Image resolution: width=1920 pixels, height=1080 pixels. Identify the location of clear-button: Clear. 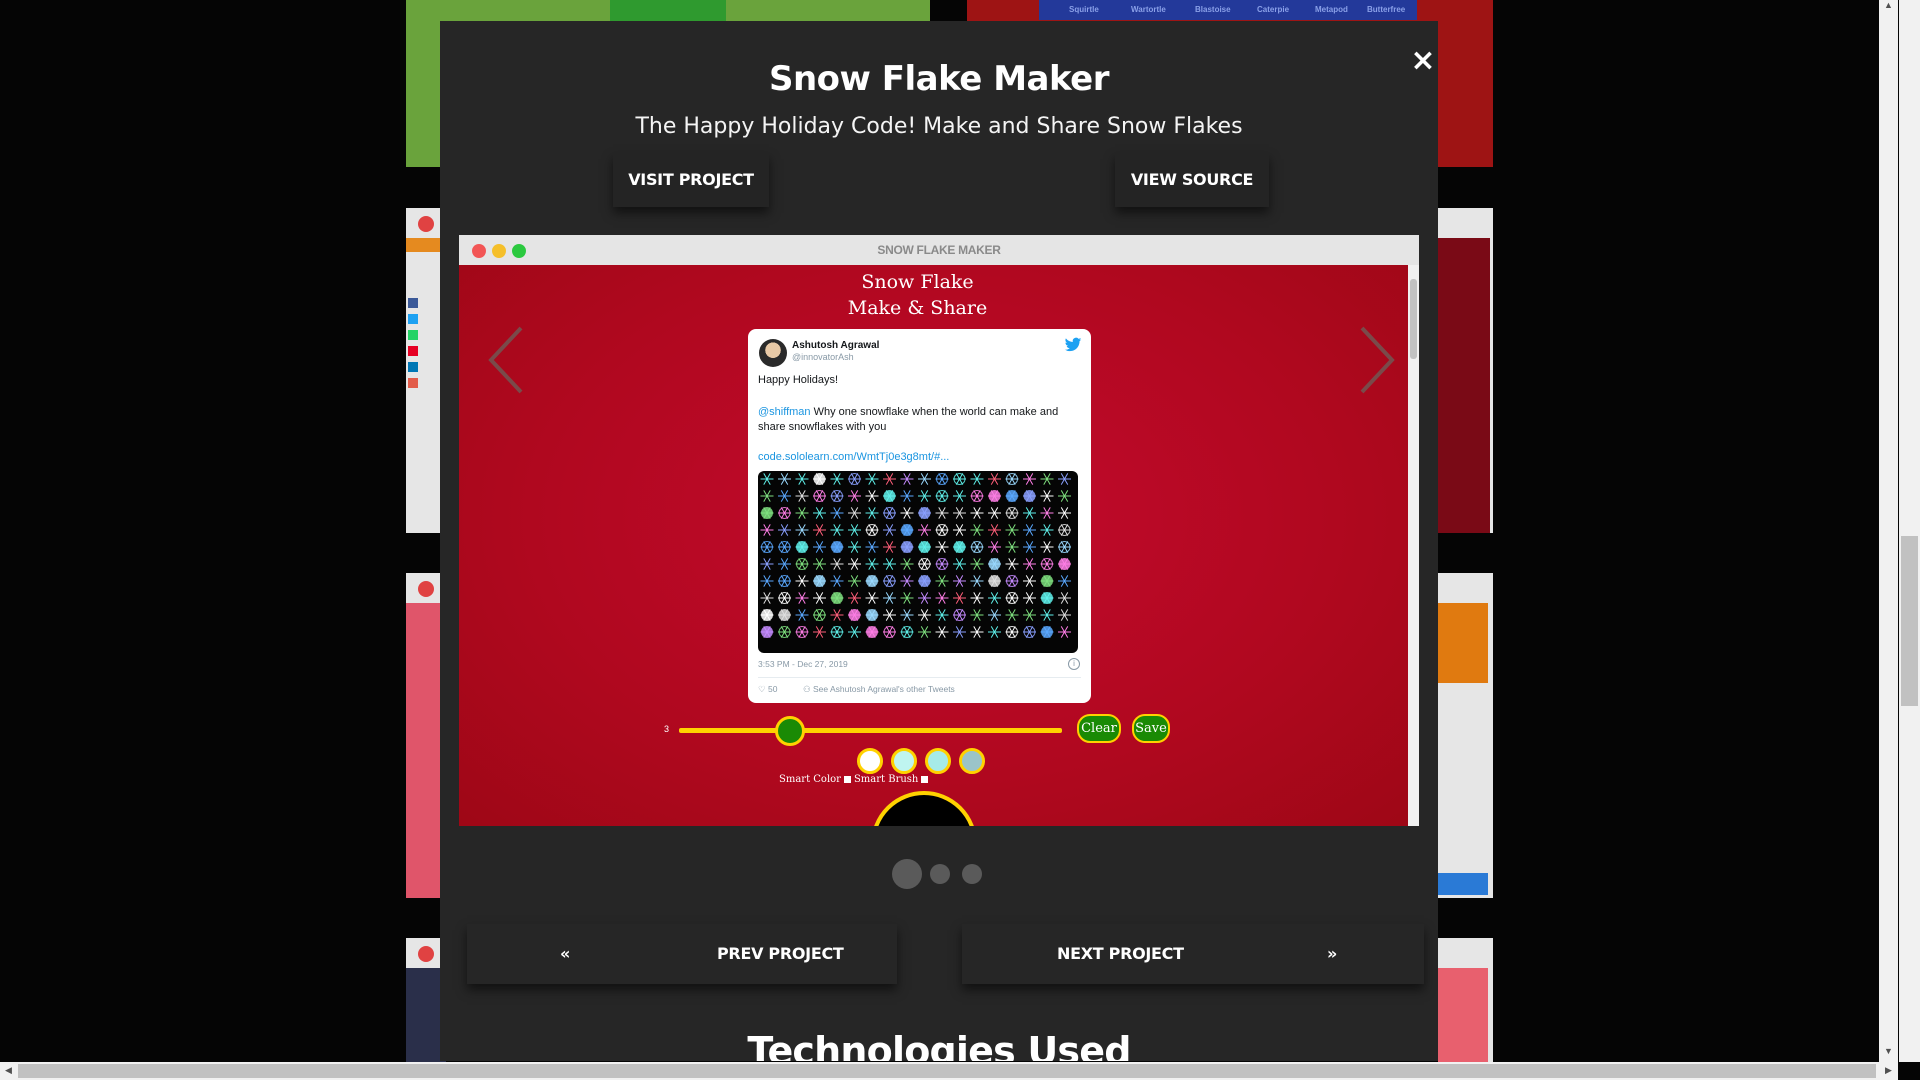
(1099, 728).